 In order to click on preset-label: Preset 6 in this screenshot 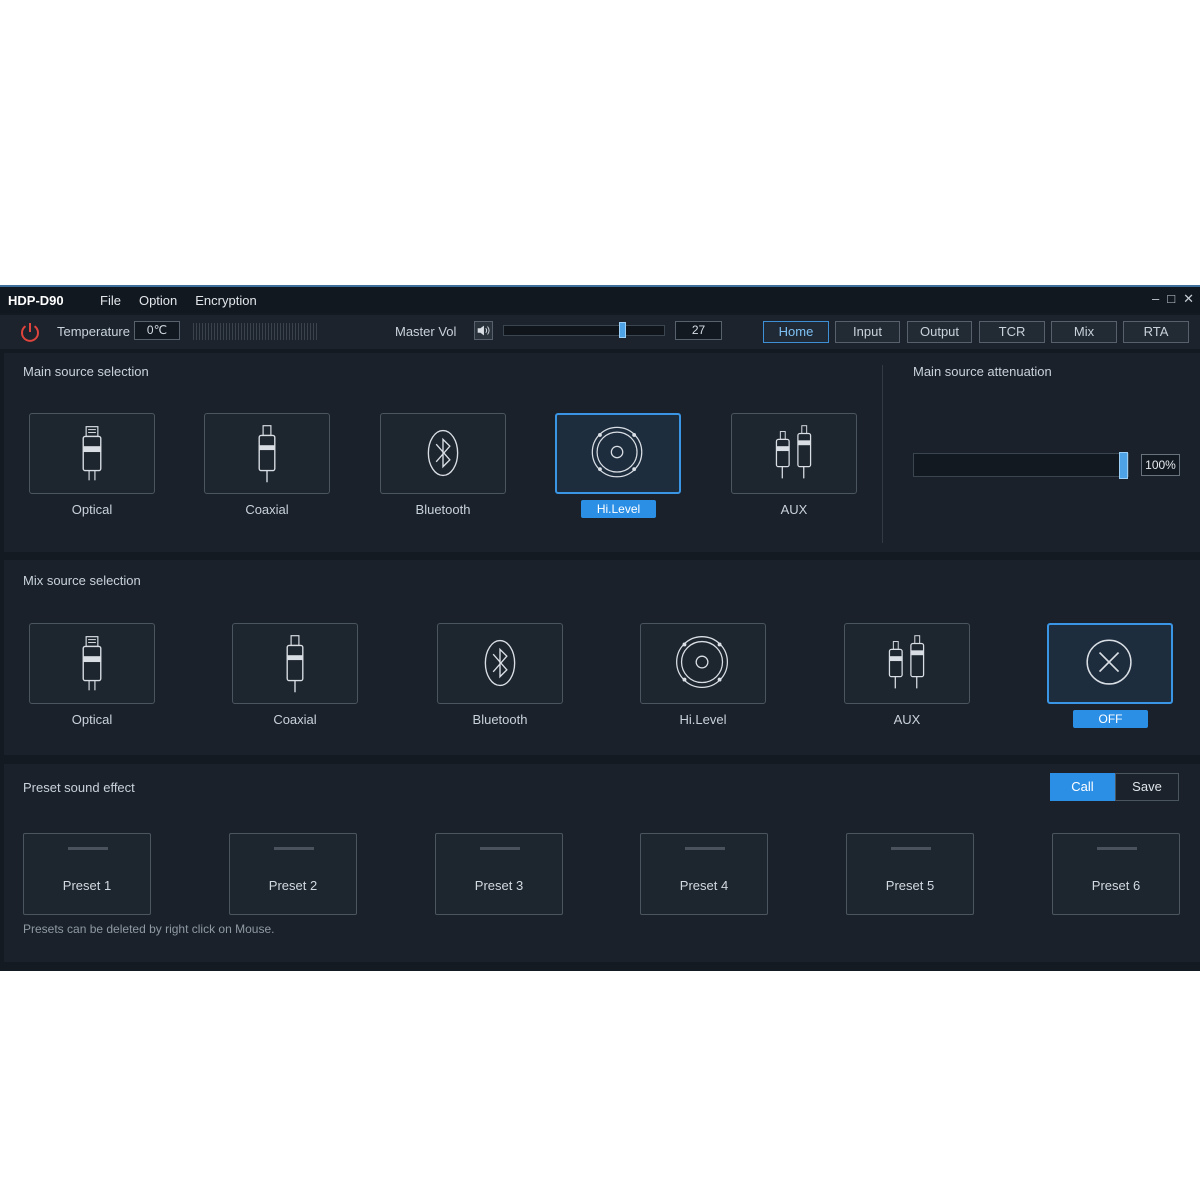, I will do `click(1116, 885)`.